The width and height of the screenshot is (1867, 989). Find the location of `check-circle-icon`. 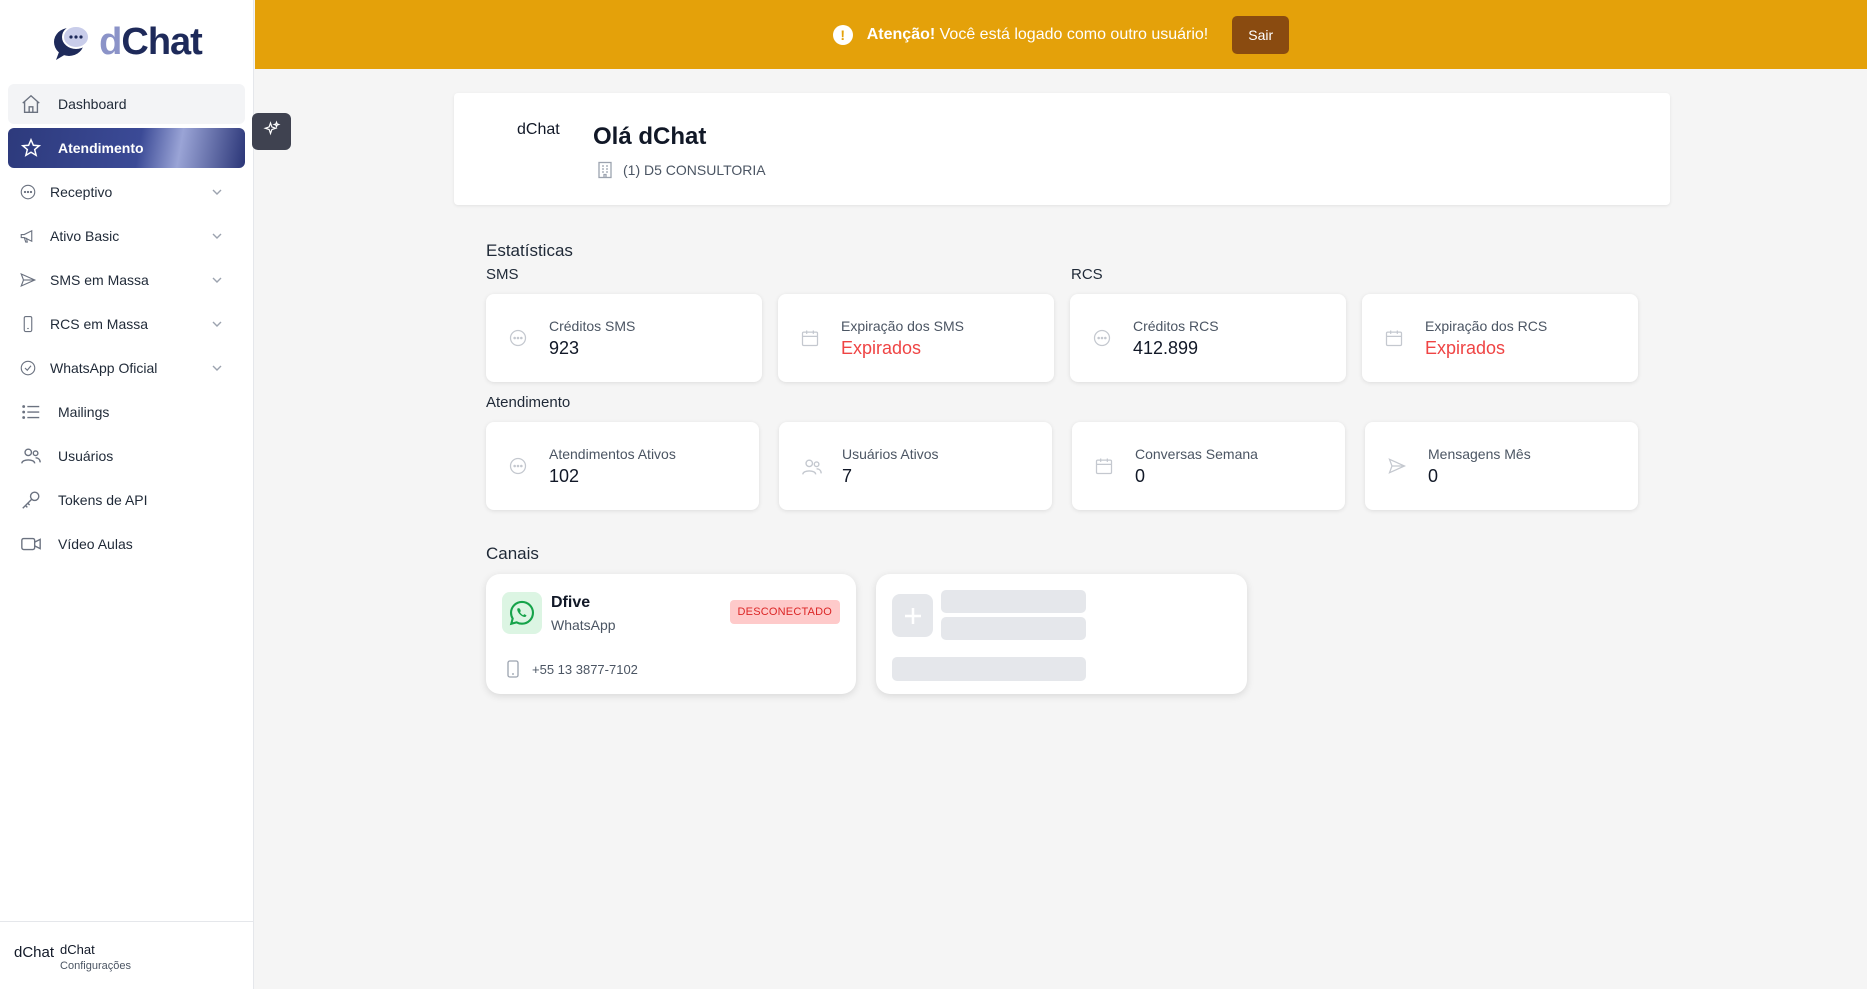

check-circle-icon is located at coordinates (28, 368).